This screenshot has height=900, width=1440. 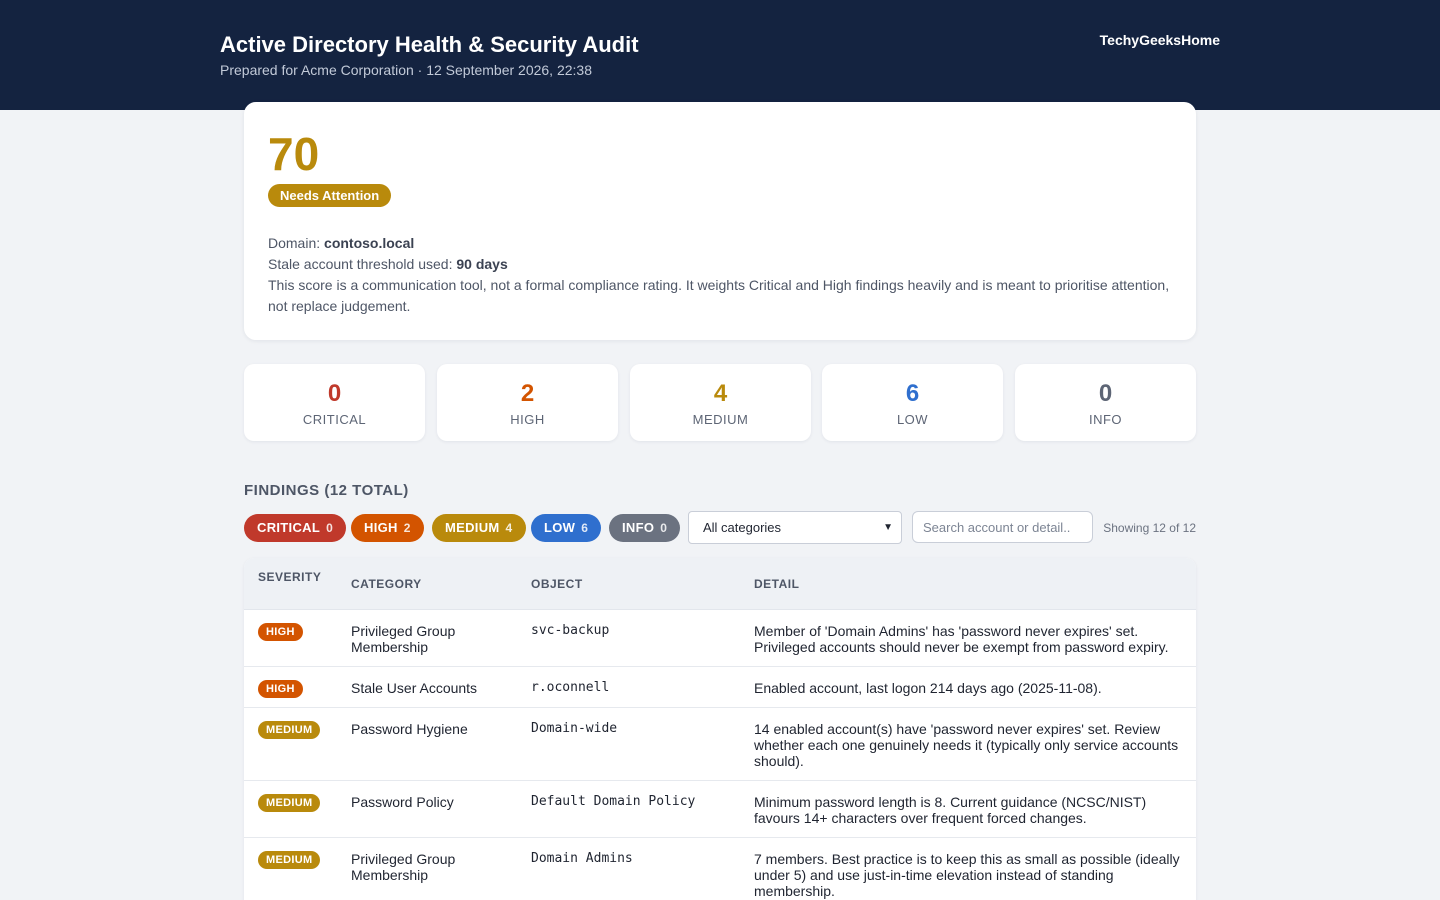 What do you see at coordinates (386, 584) in the screenshot?
I see `column-category: CATEGORY` at bounding box center [386, 584].